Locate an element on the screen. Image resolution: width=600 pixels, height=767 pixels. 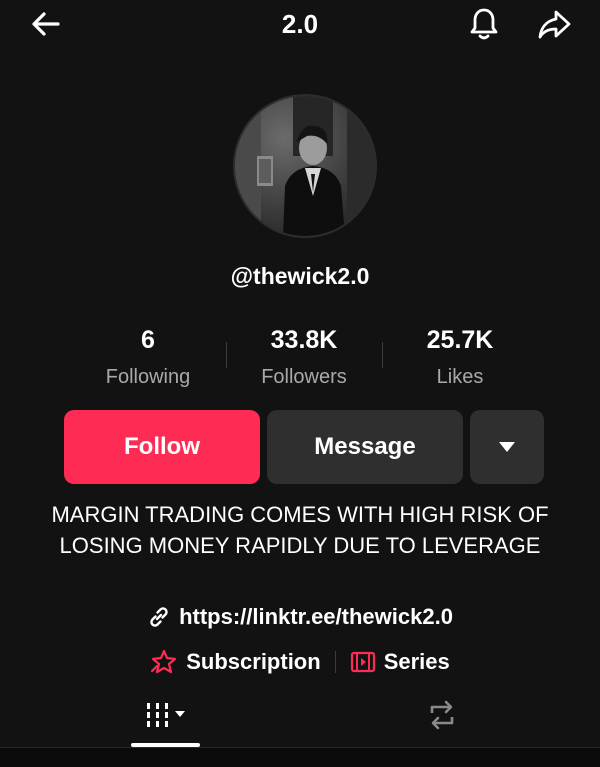
tab-videos is located at coordinates (166, 715).